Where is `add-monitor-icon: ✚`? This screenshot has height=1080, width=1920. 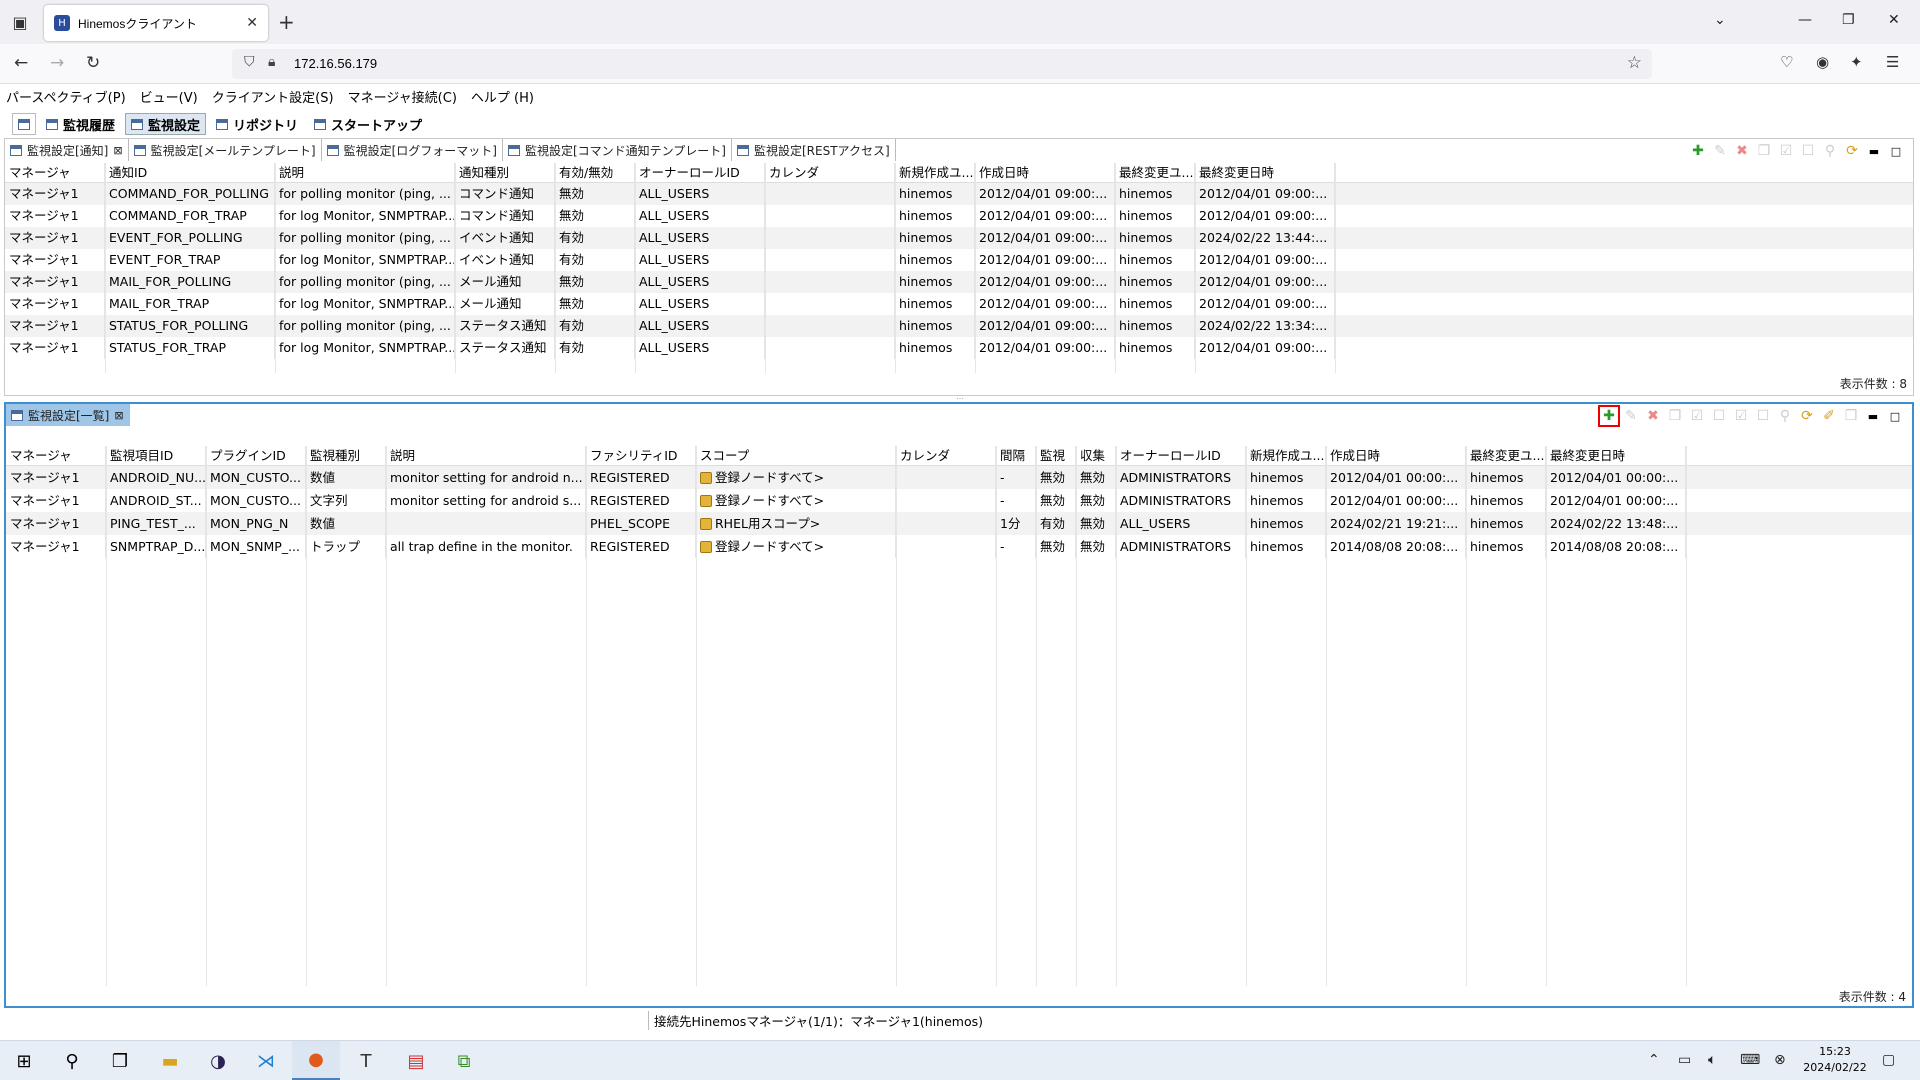 add-monitor-icon: ✚ is located at coordinates (1609, 416).